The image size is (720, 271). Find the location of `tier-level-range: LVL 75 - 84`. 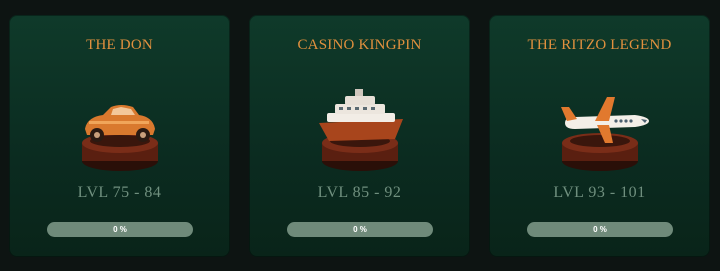

tier-level-range: LVL 75 - 84 is located at coordinates (119, 192).